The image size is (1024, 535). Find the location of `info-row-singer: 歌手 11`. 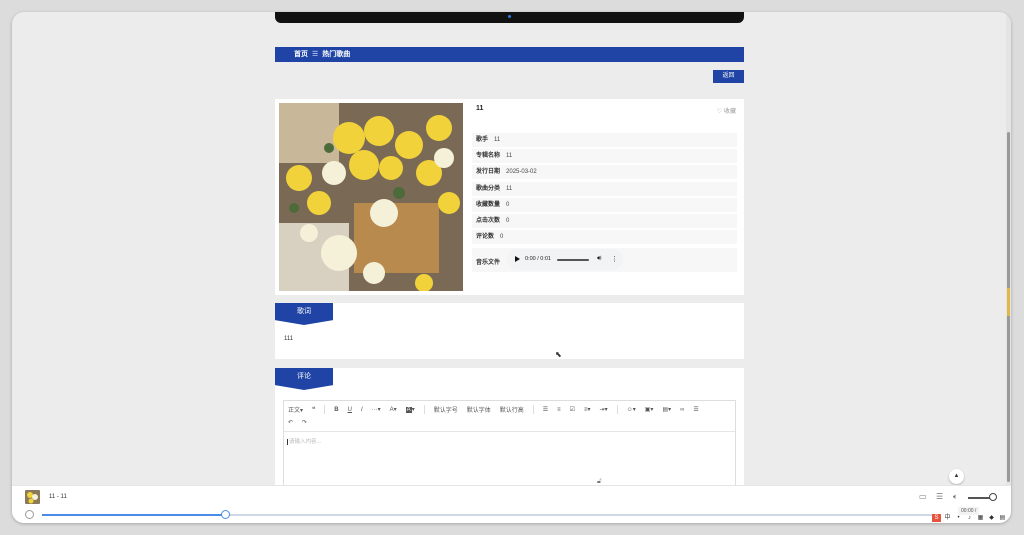

info-row-singer: 歌手 11 is located at coordinates (604, 140).